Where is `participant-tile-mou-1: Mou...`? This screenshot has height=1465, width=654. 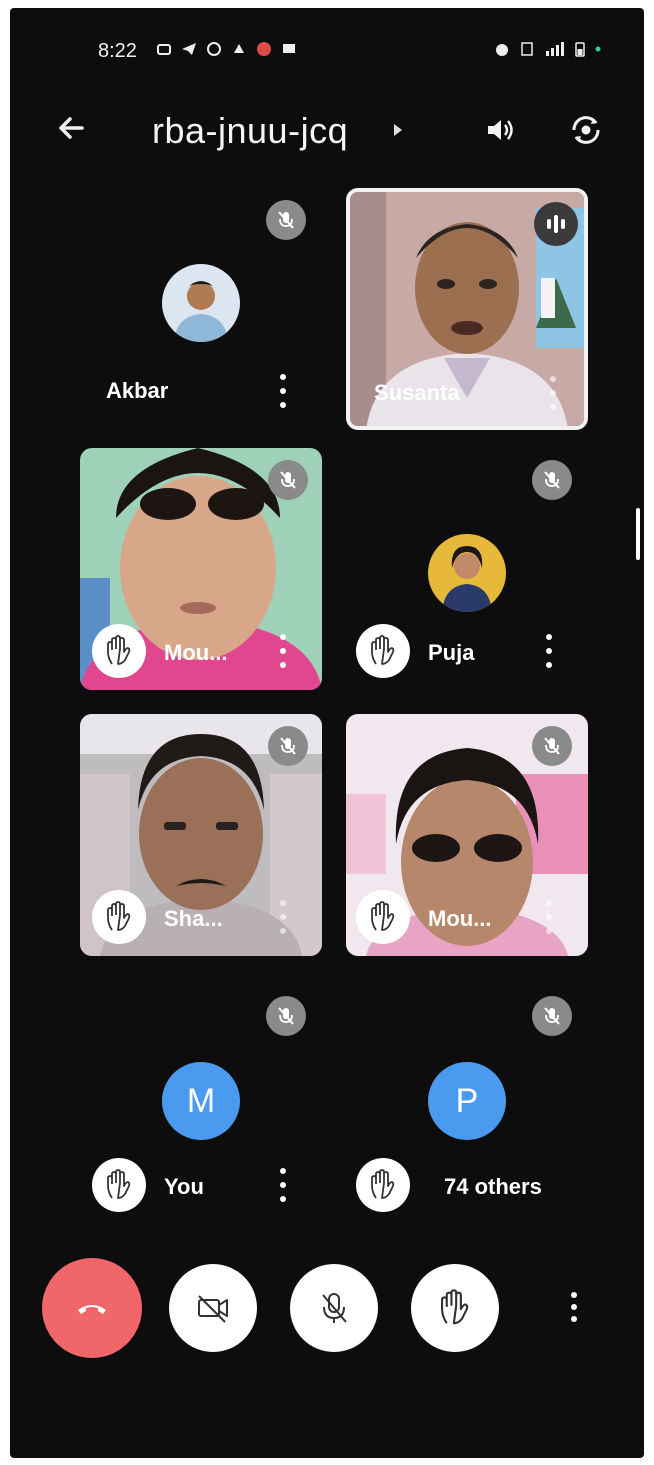 participant-tile-mou-1: Mou... is located at coordinates (201, 569).